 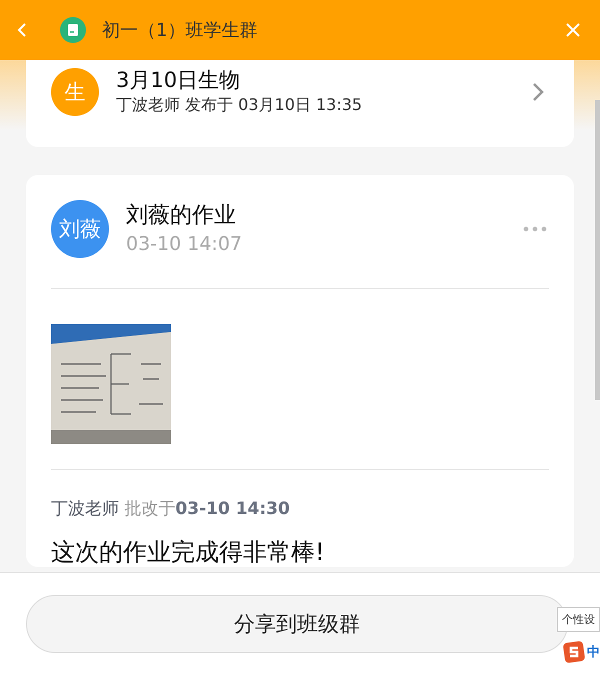 What do you see at coordinates (578, 619) in the screenshot?
I see `ime-tooltip: 个性设` at bounding box center [578, 619].